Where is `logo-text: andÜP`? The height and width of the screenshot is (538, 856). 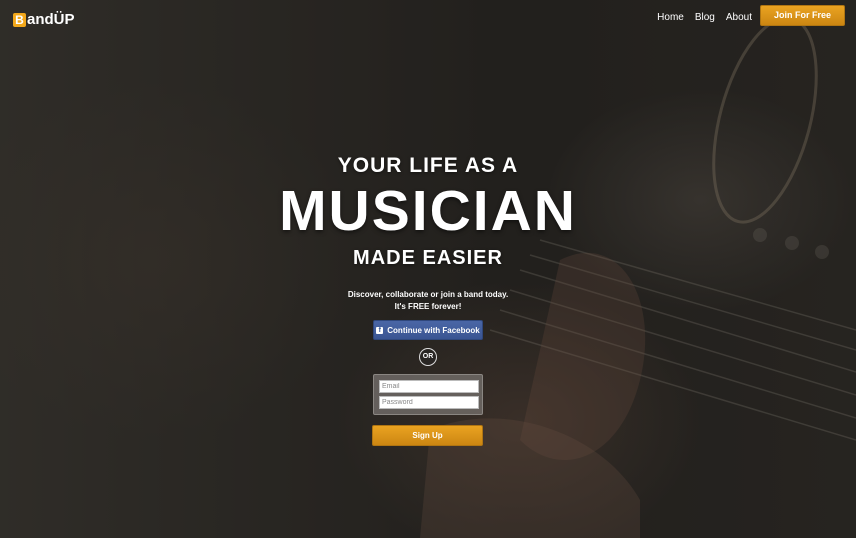 logo-text: andÜP is located at coordinates (51, 19).